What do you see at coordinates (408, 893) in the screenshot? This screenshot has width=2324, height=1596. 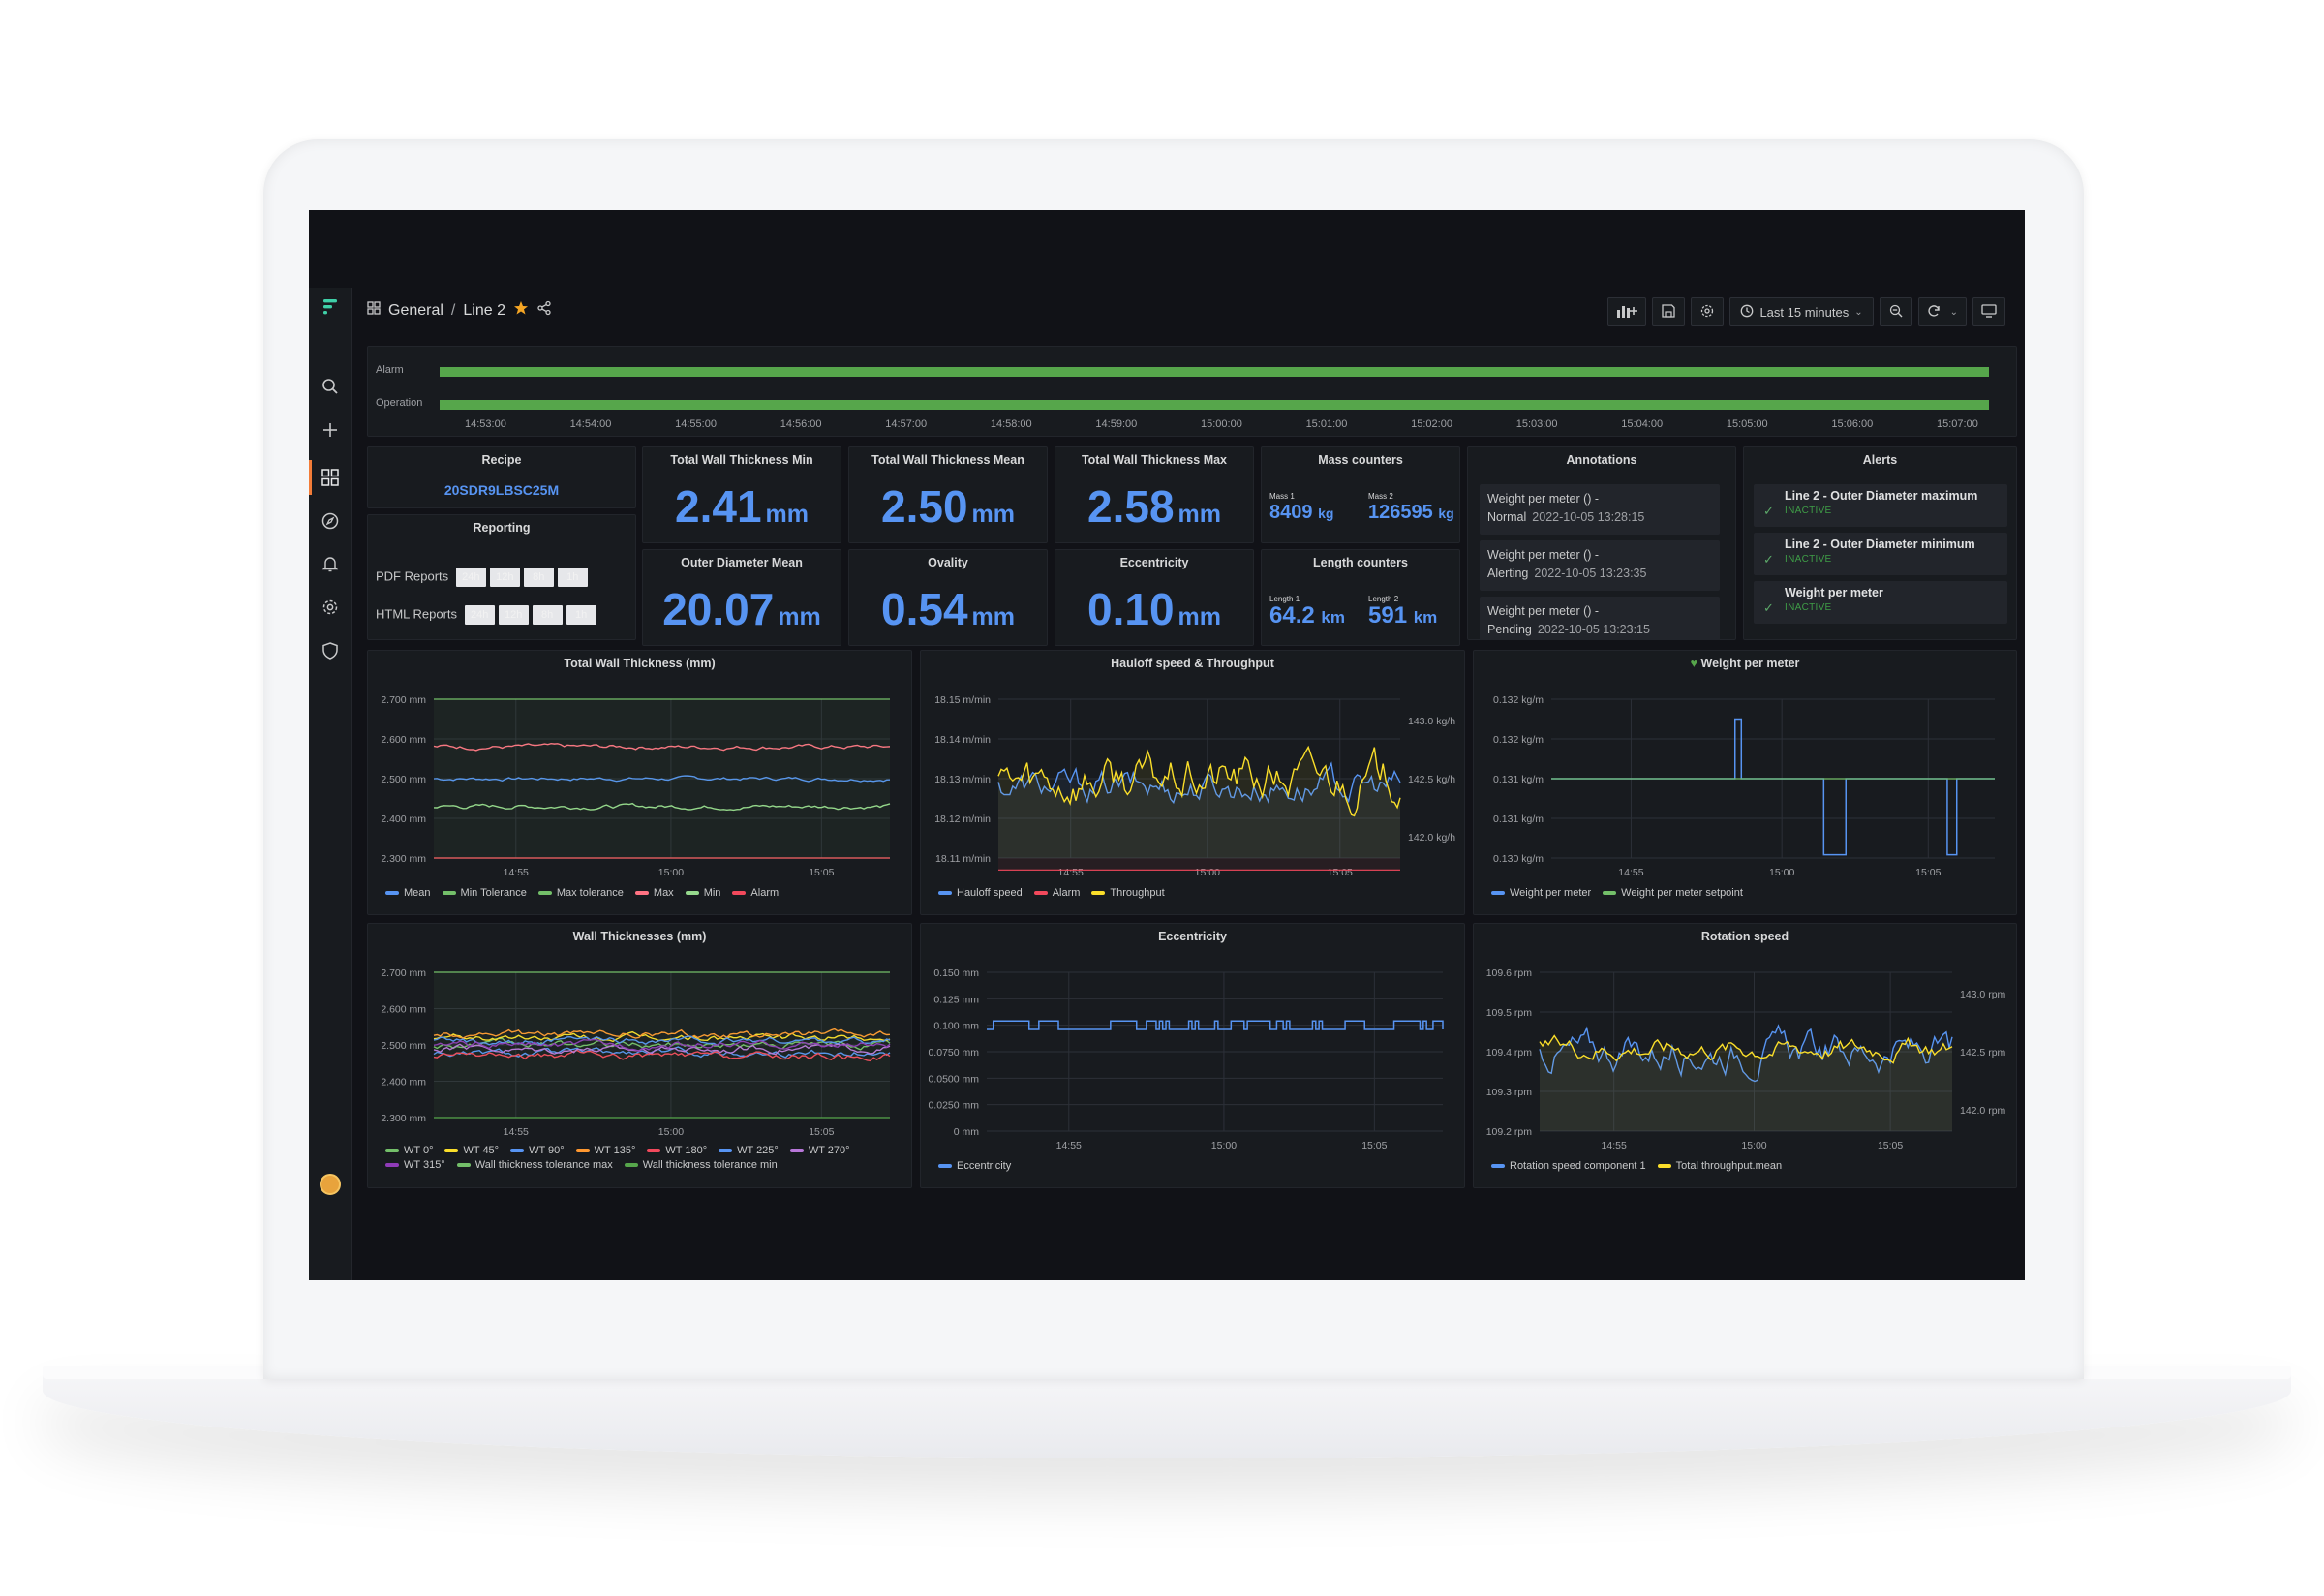 I see `legend-item: Mean` at bounding box center [408, 893].